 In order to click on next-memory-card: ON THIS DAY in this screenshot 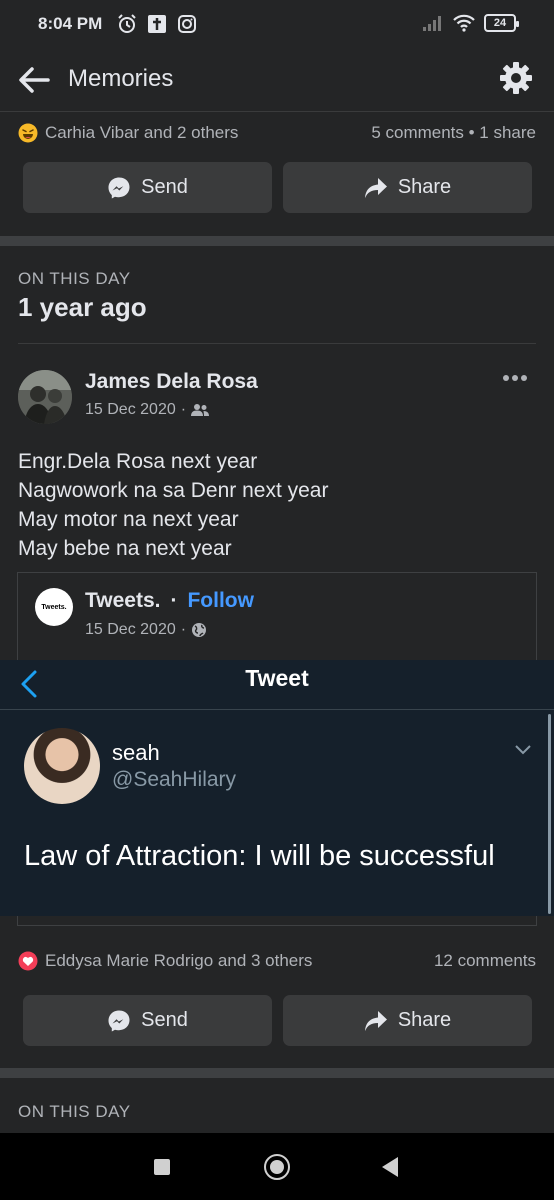, I will do `click(277, 1108)`.